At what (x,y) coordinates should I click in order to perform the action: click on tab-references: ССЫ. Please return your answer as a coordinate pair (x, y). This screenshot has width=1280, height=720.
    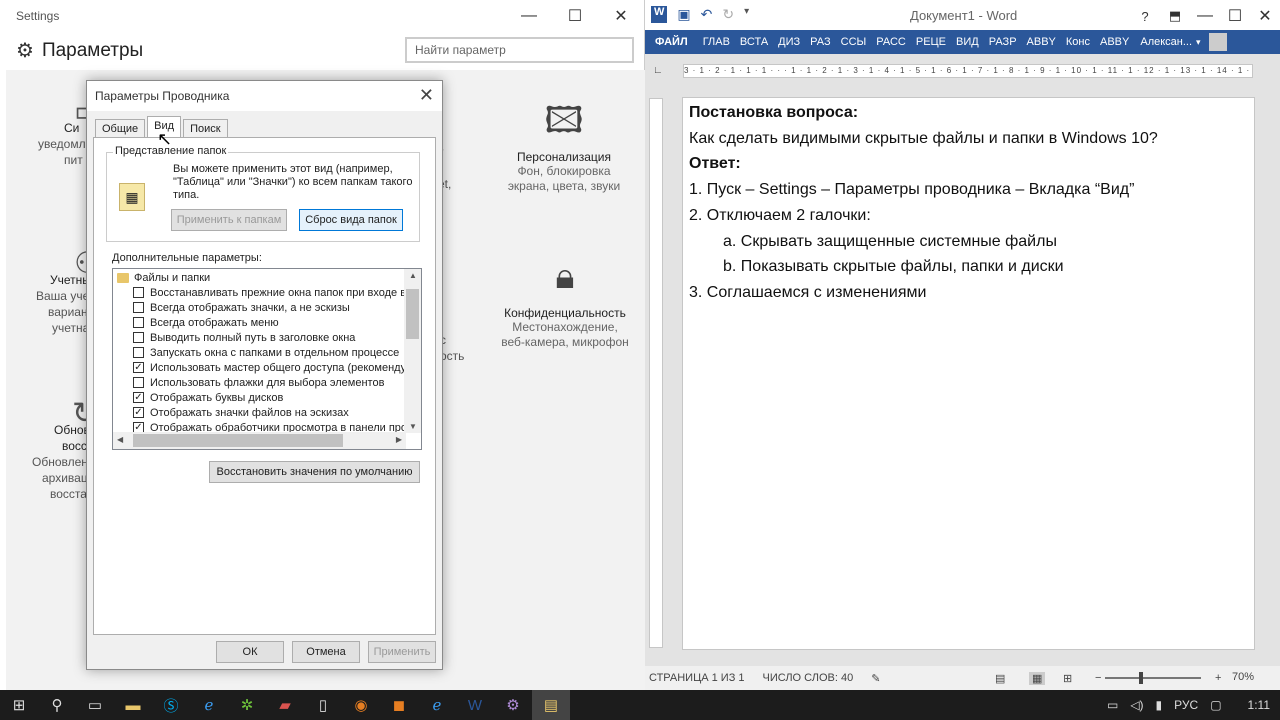
    Looking at the image, I should click on (854, 42).